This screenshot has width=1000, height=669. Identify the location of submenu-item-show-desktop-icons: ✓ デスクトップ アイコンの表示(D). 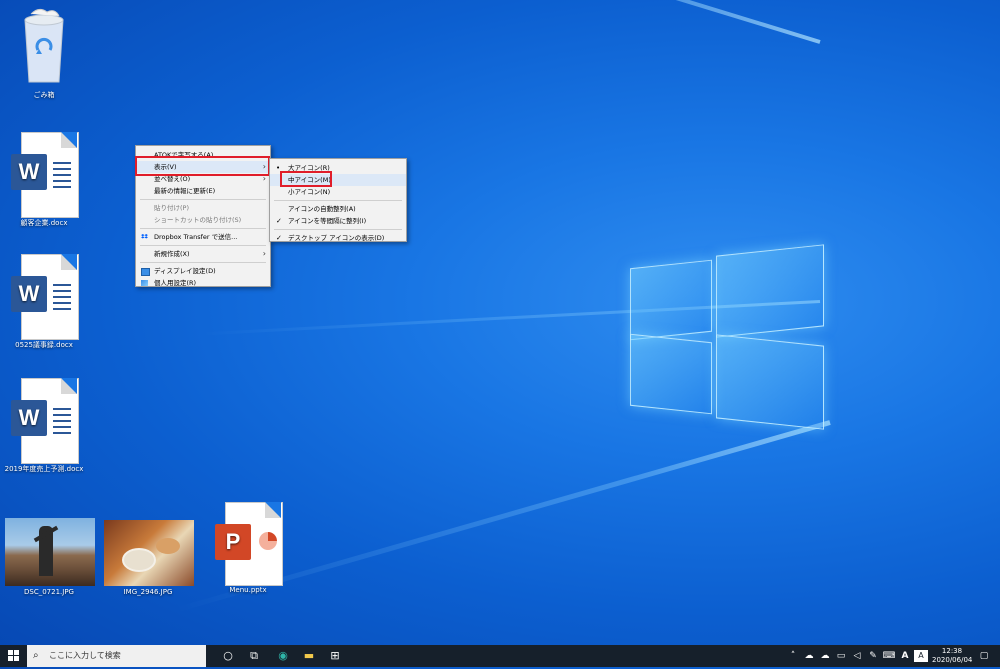
(338, 238).